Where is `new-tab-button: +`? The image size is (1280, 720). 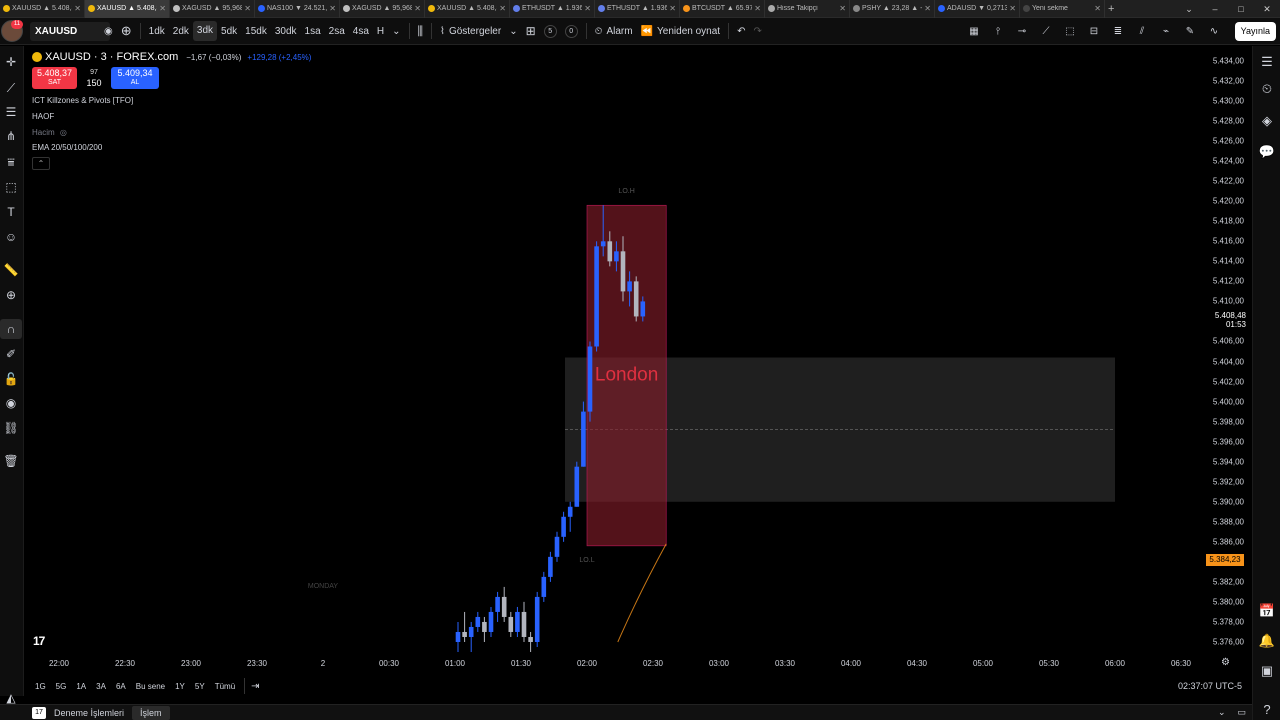 new-tab-button: + is located at coordinates (1115, 9).